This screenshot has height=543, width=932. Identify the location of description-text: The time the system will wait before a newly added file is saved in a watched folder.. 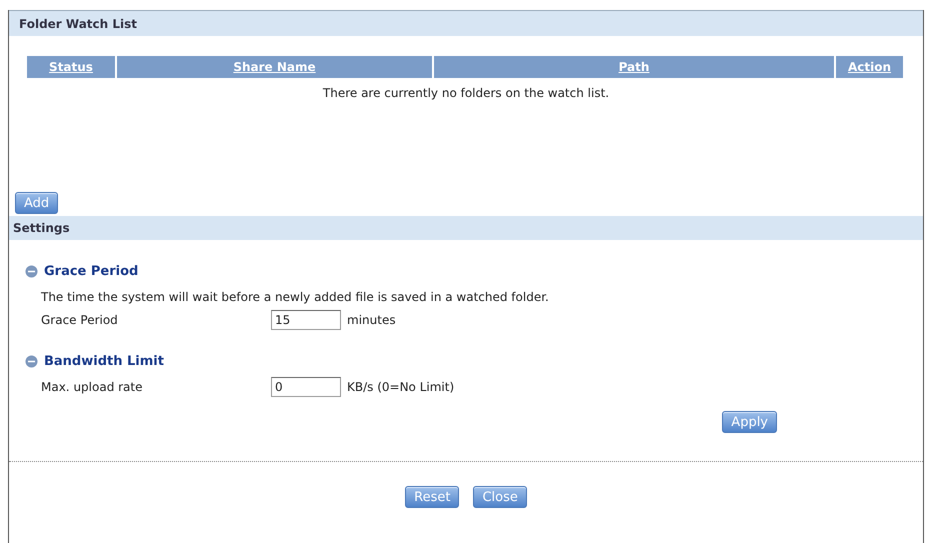
(295, 297).